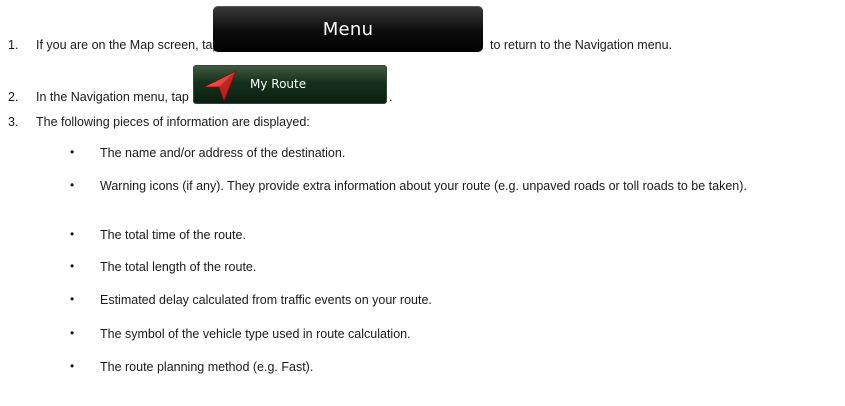 The image size is (845, 406). Describe the element at coordinates (278, 84) in the screenshot. I see `my-route-label: My Route` at that location.